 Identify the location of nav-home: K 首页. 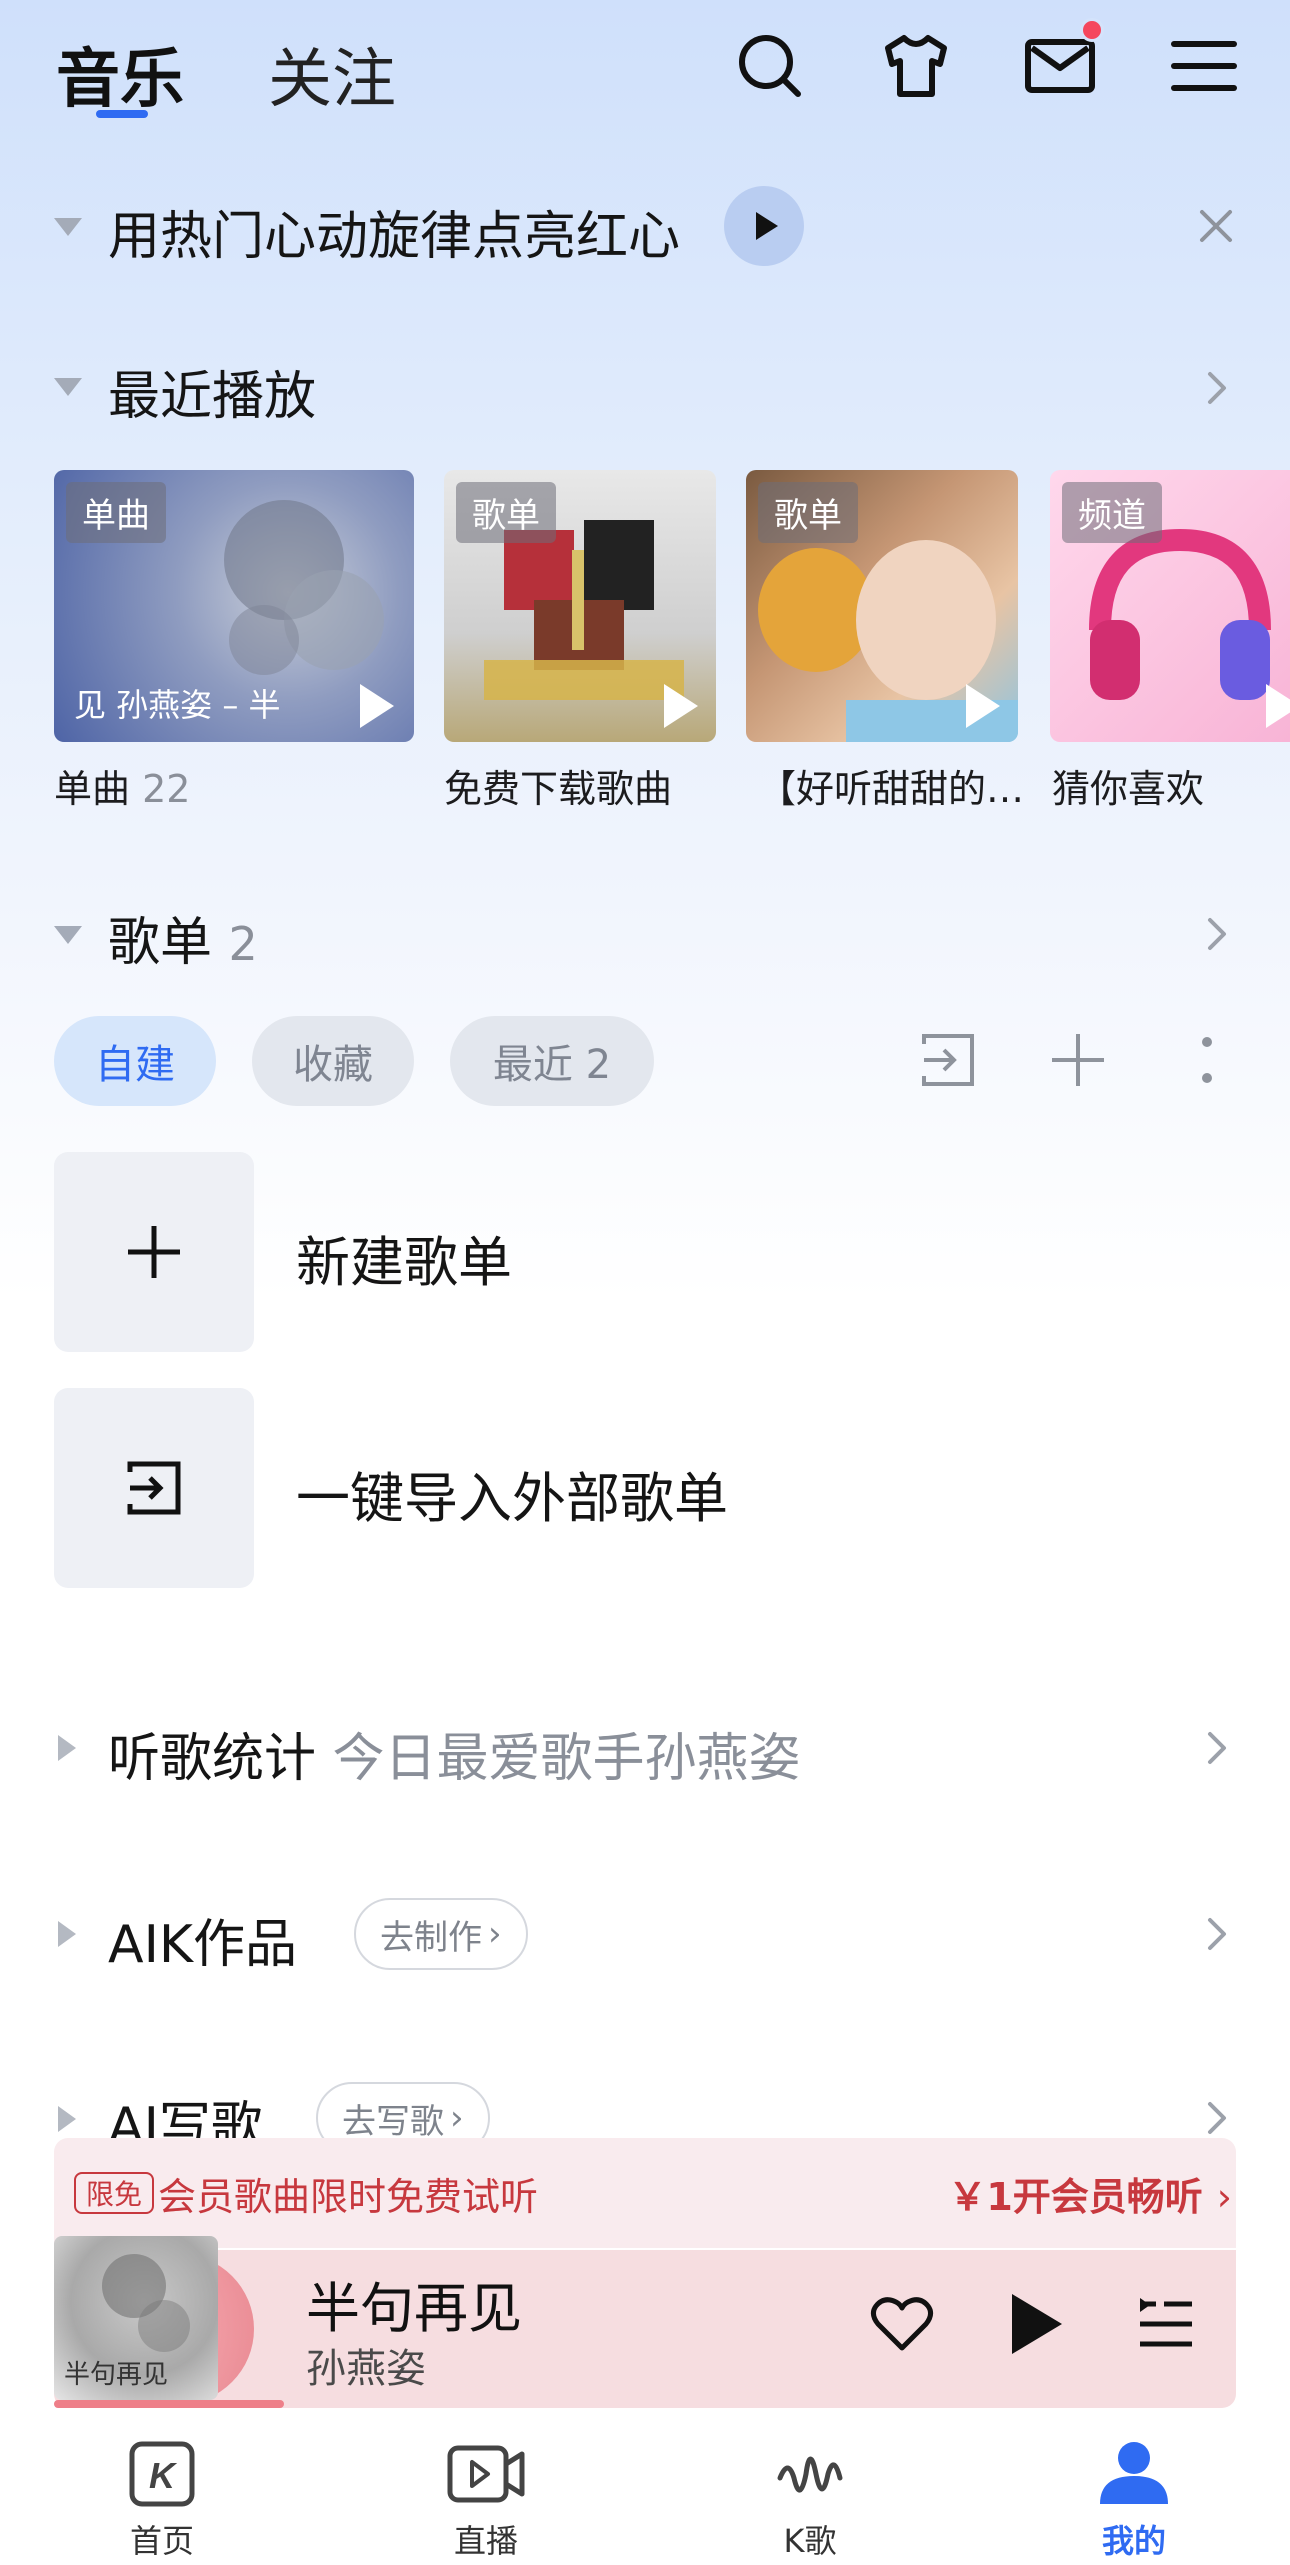
(162, 2500).